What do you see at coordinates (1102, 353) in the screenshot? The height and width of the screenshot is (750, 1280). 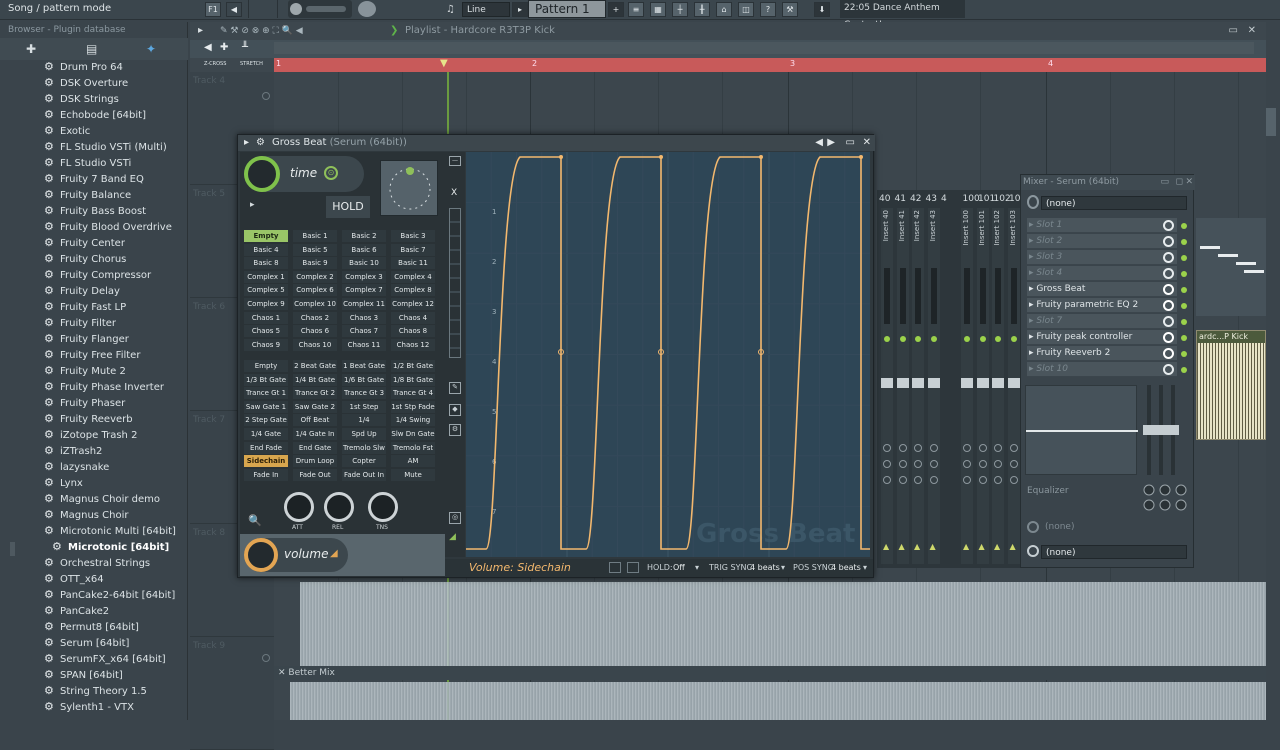 I see `mixer-slot: ▸ Fruity Reeverb 2` at bounding box center [1102, 353].